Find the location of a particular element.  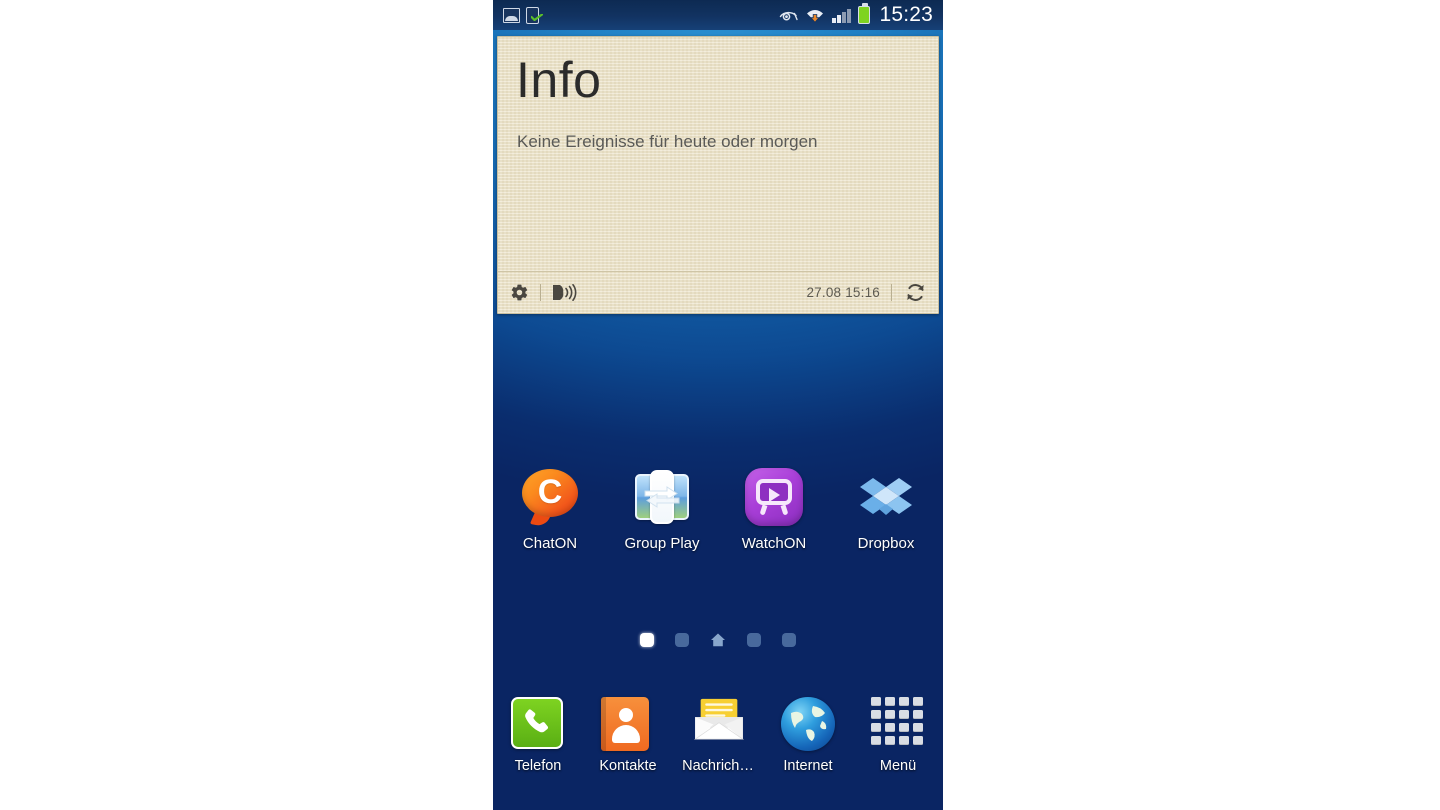

info-widget-footer: 27.08 15:16 is located at coordinates (718, 292).